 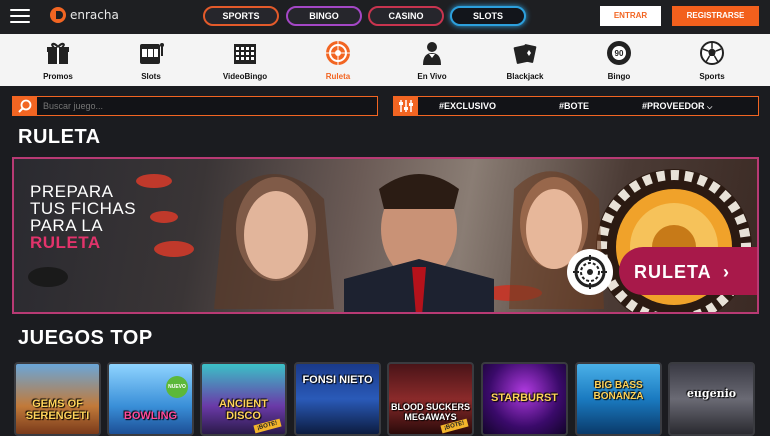 I want to click on game-title: BOWLING, so click(x=150, y=416).